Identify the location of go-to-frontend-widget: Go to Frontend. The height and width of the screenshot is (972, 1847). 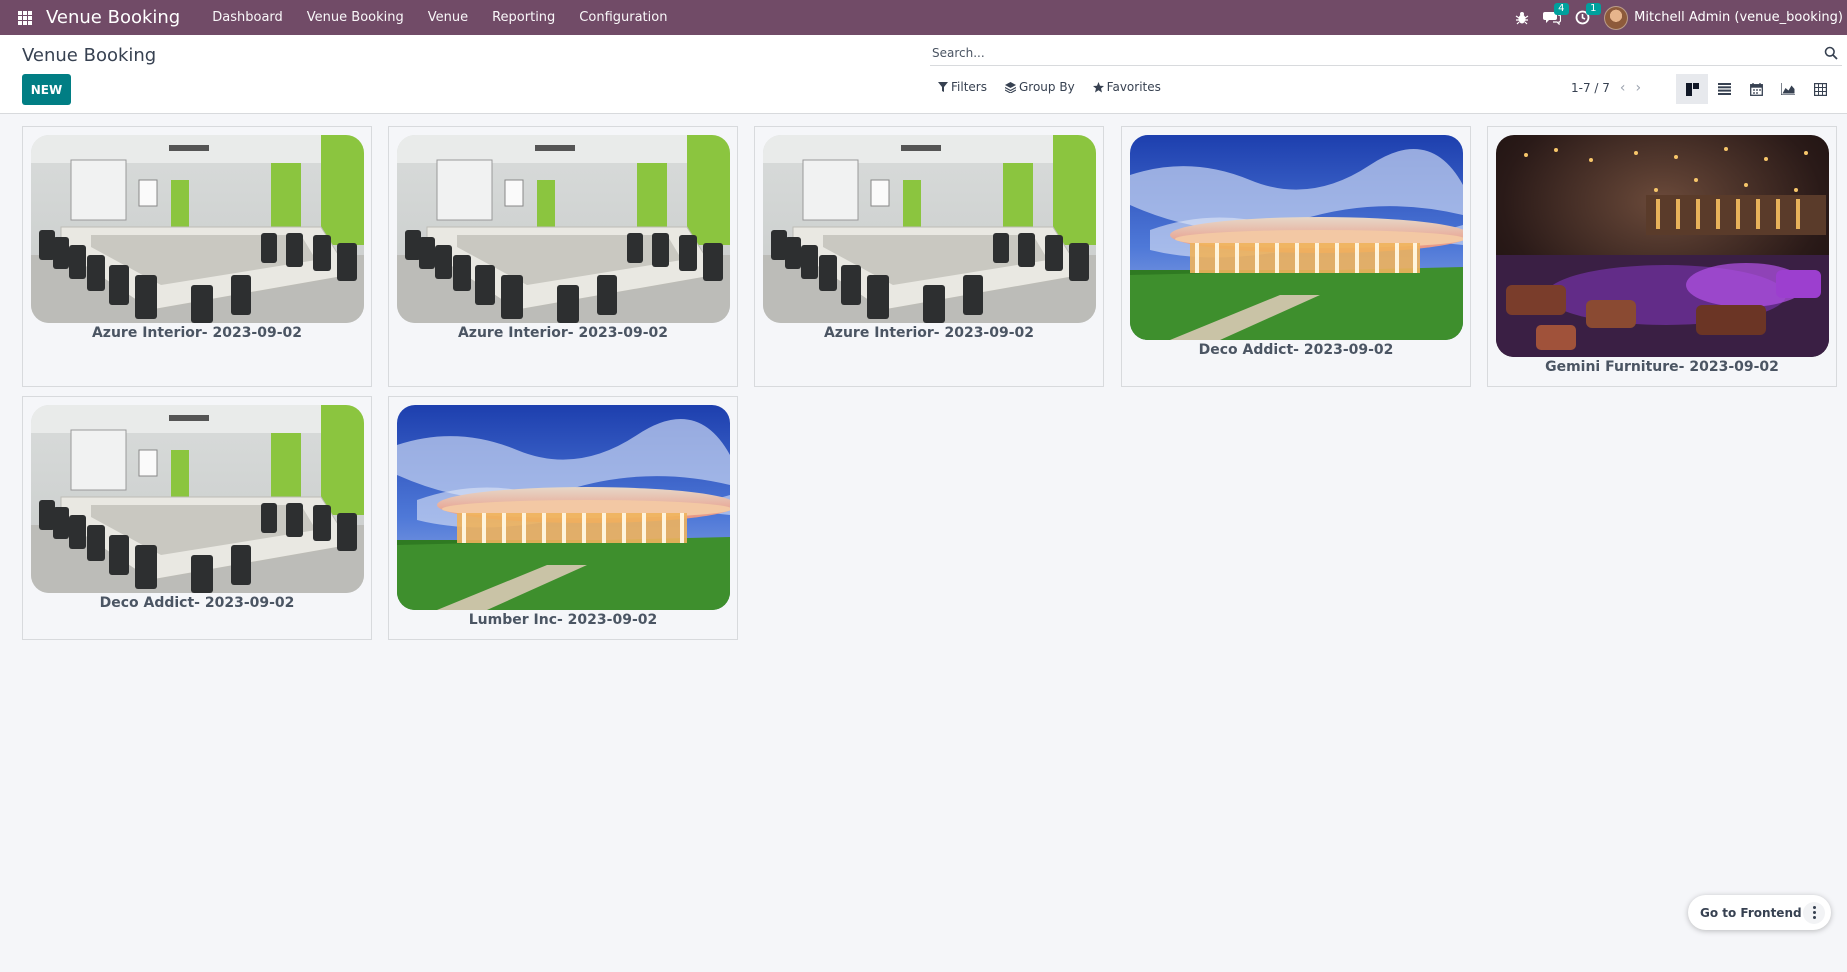
(1759, 912).